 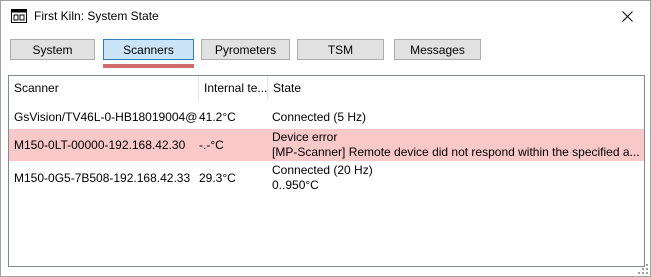 What do you see at coordinates (643, 269) in the screenshot?
I see `resize-grip-icon` at bounding box center [643, 269].